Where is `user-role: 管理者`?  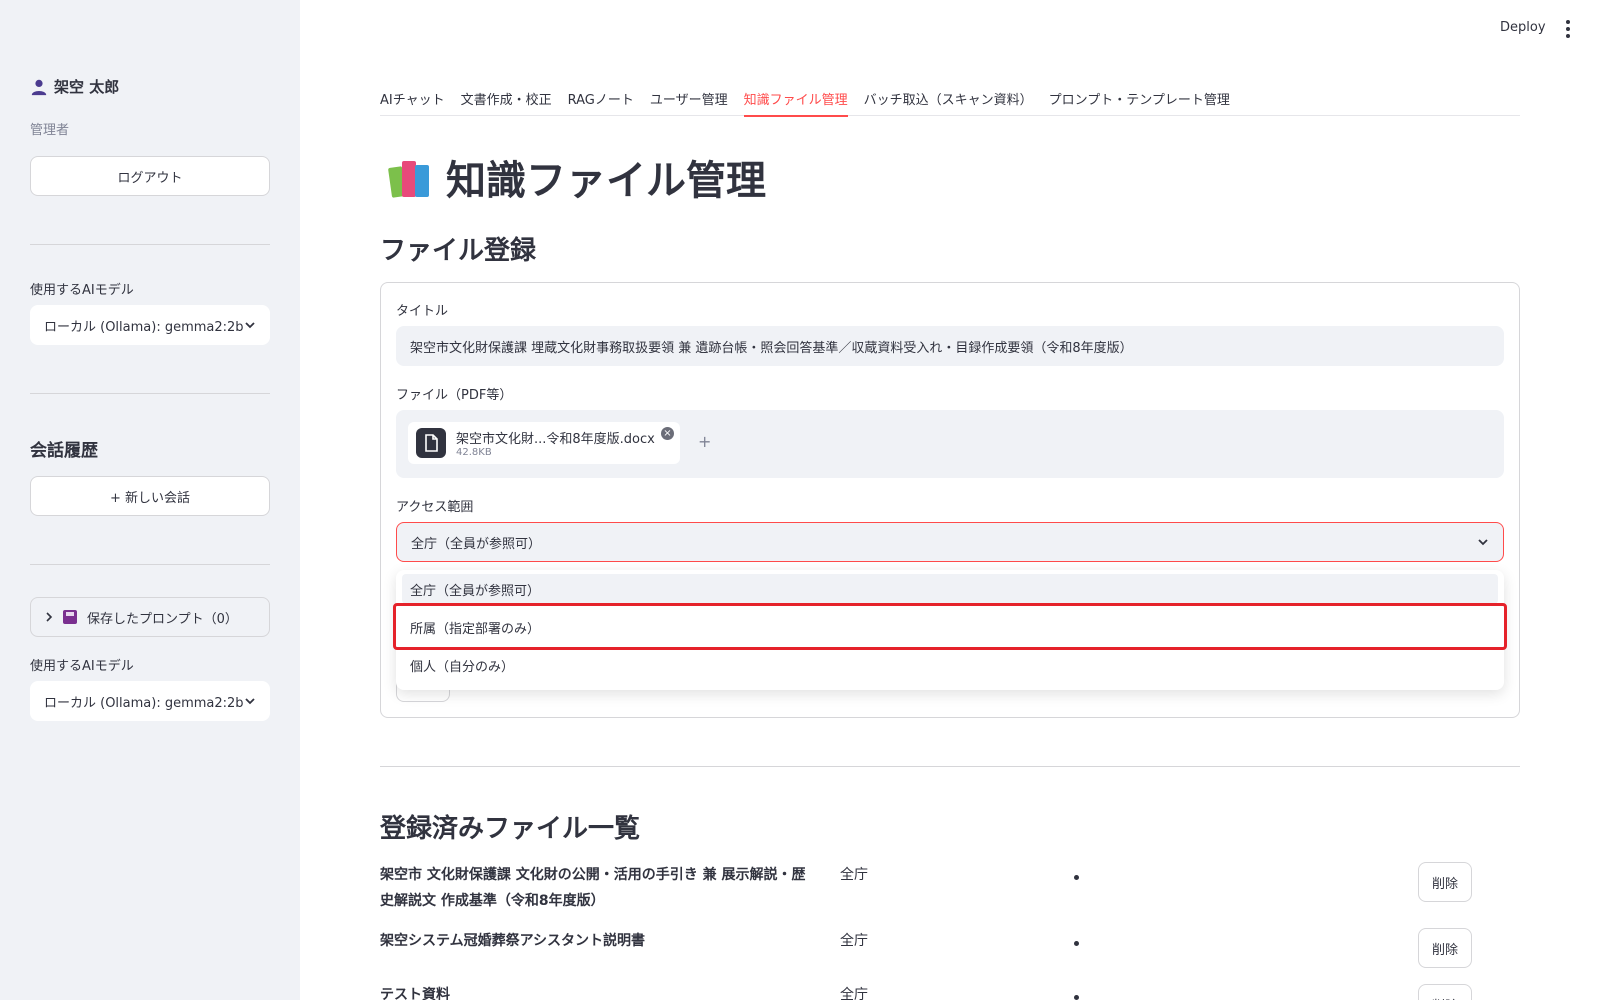
user-role: 管理者 is located at coordinates (50, 130).